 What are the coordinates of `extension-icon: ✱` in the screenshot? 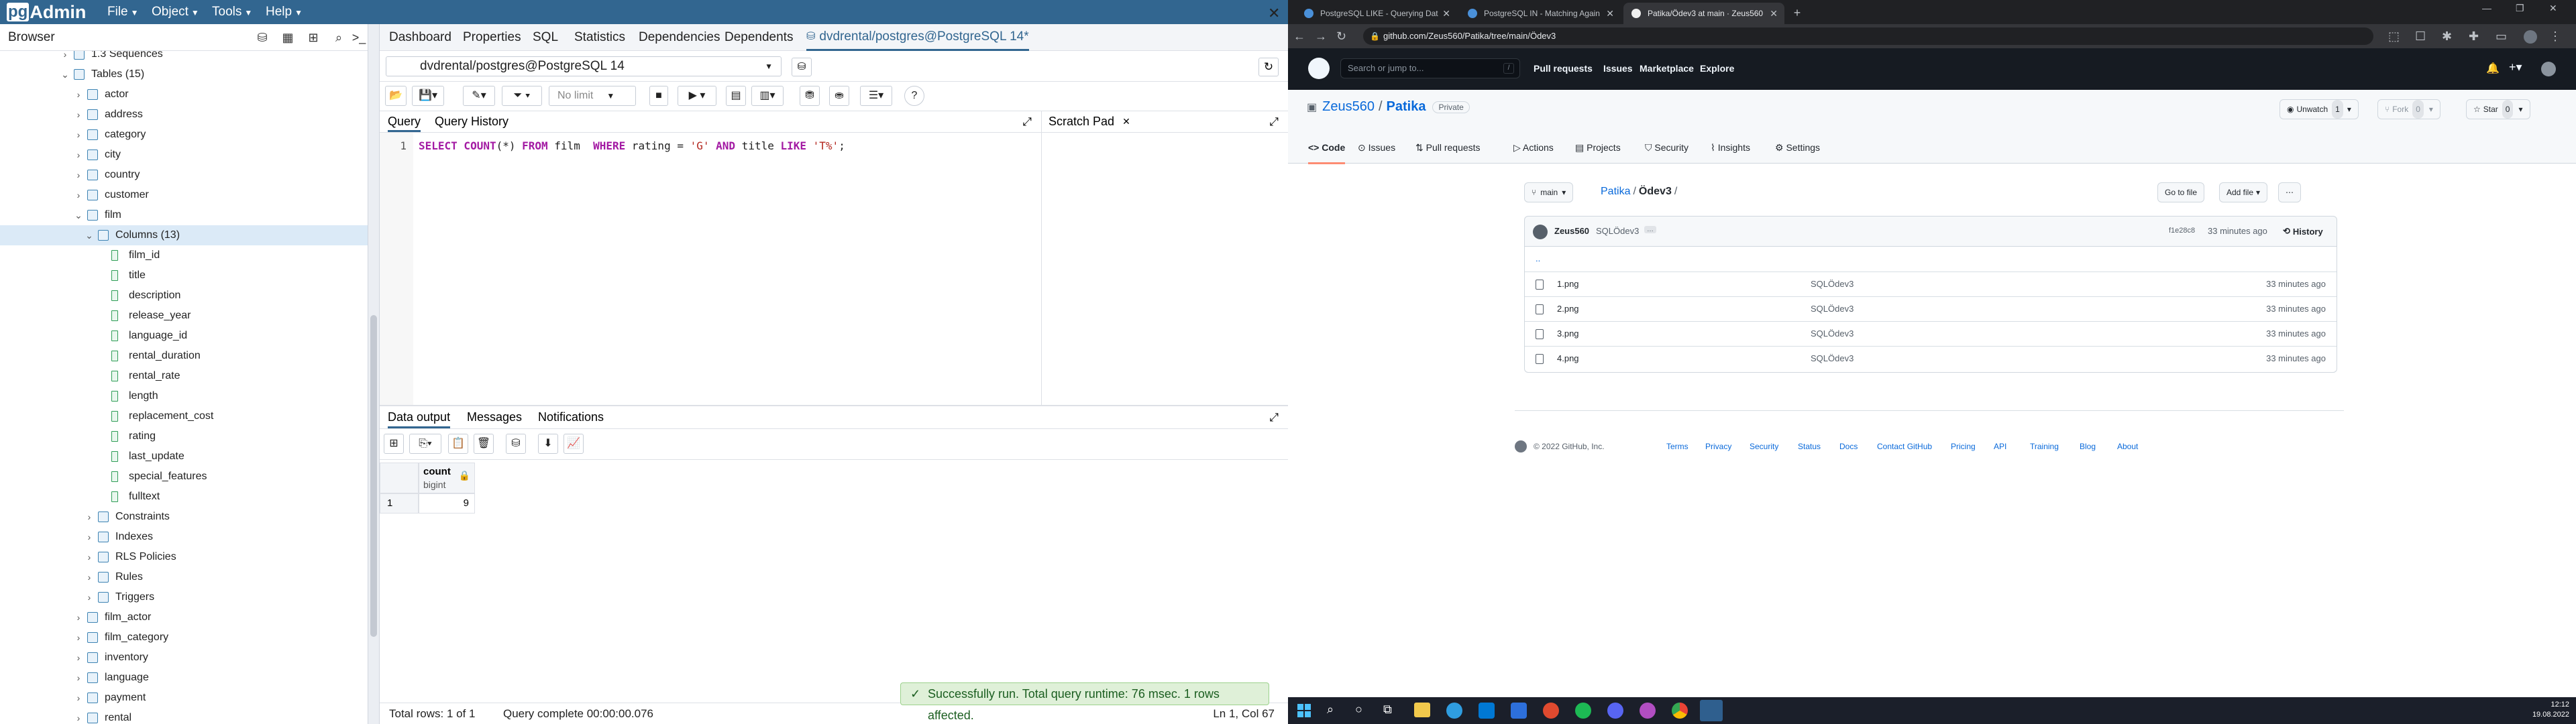 It's located at (2447, 36).